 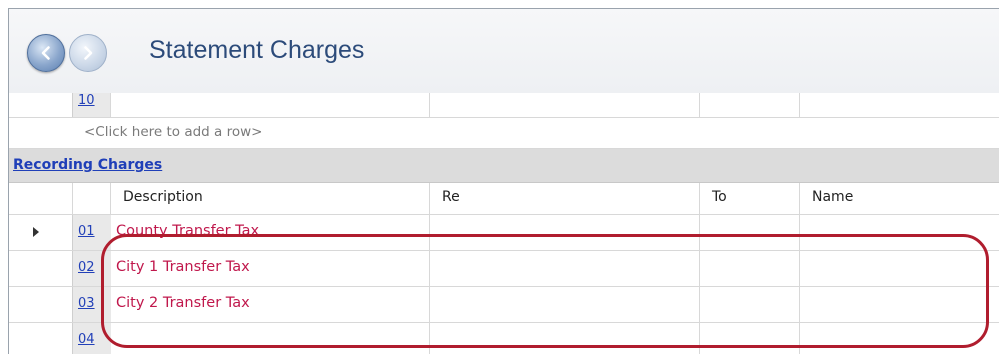 What do you see at coordinates (86, 231) in the screenshot?
I see `row-number-link: 01` at bounding box center [86, 231].